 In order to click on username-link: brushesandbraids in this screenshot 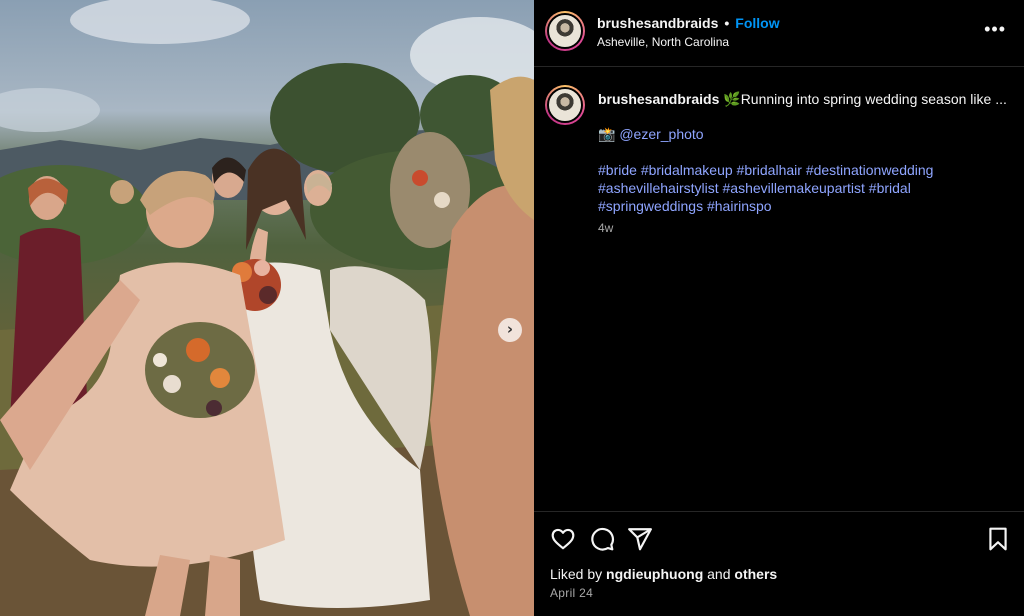, I will do `click(657, 23)`.